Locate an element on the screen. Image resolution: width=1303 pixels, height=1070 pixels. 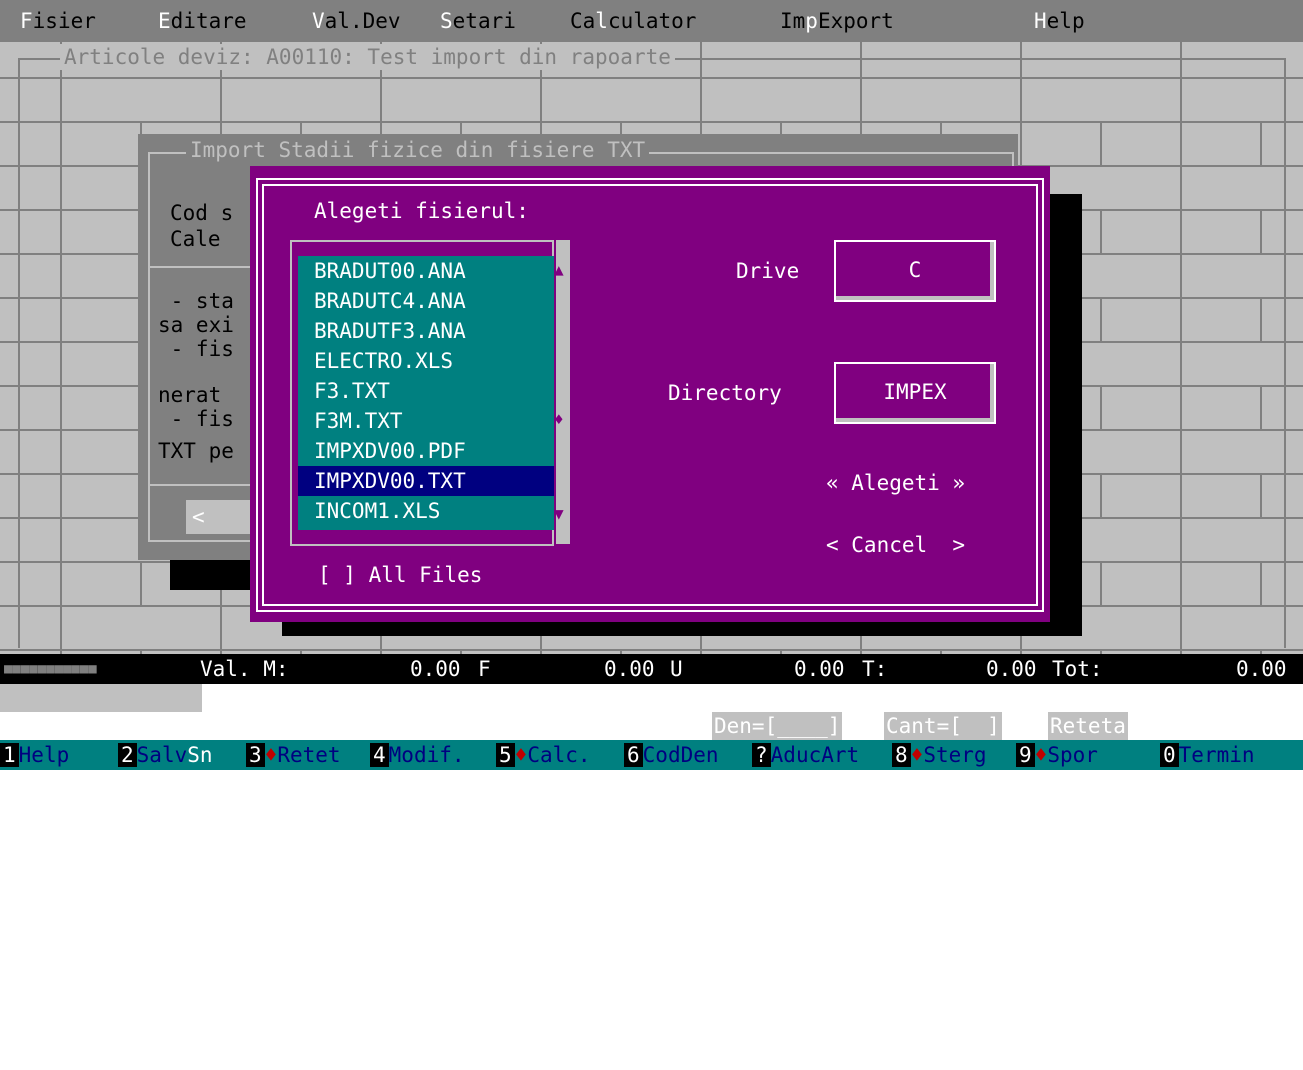
den-hint: Den=[____] is located at coordinates (777, 726).